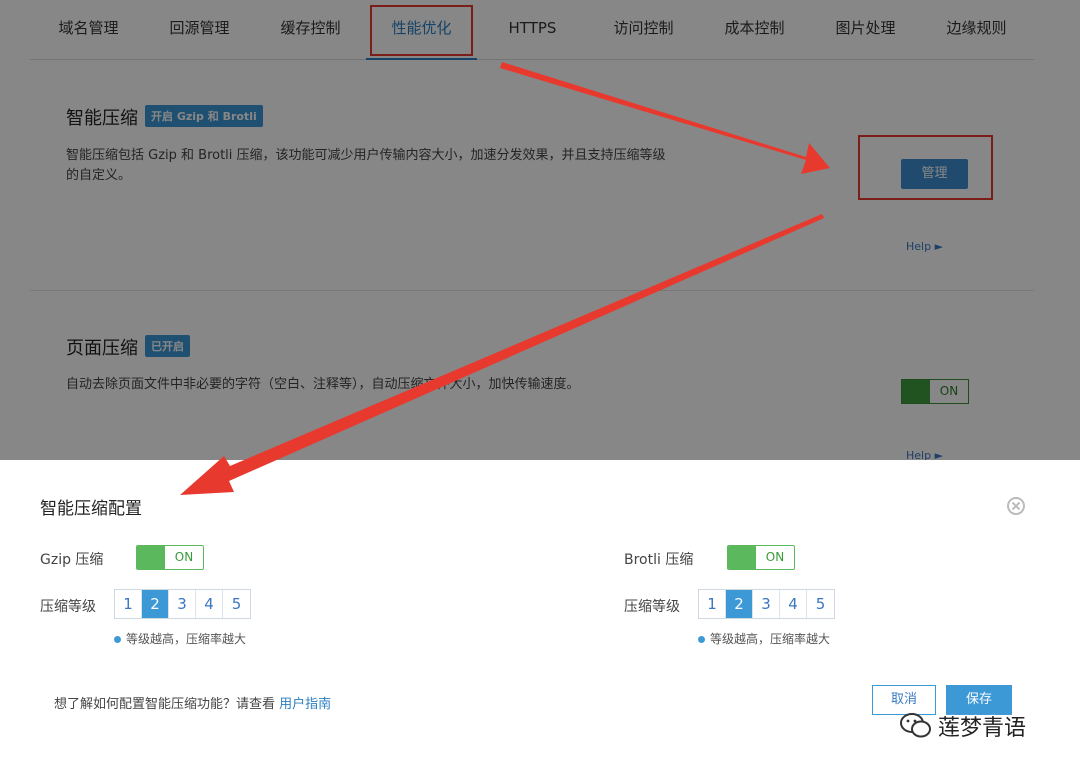  I want to click on watermark: 莲梦青语, so click(975, 726).